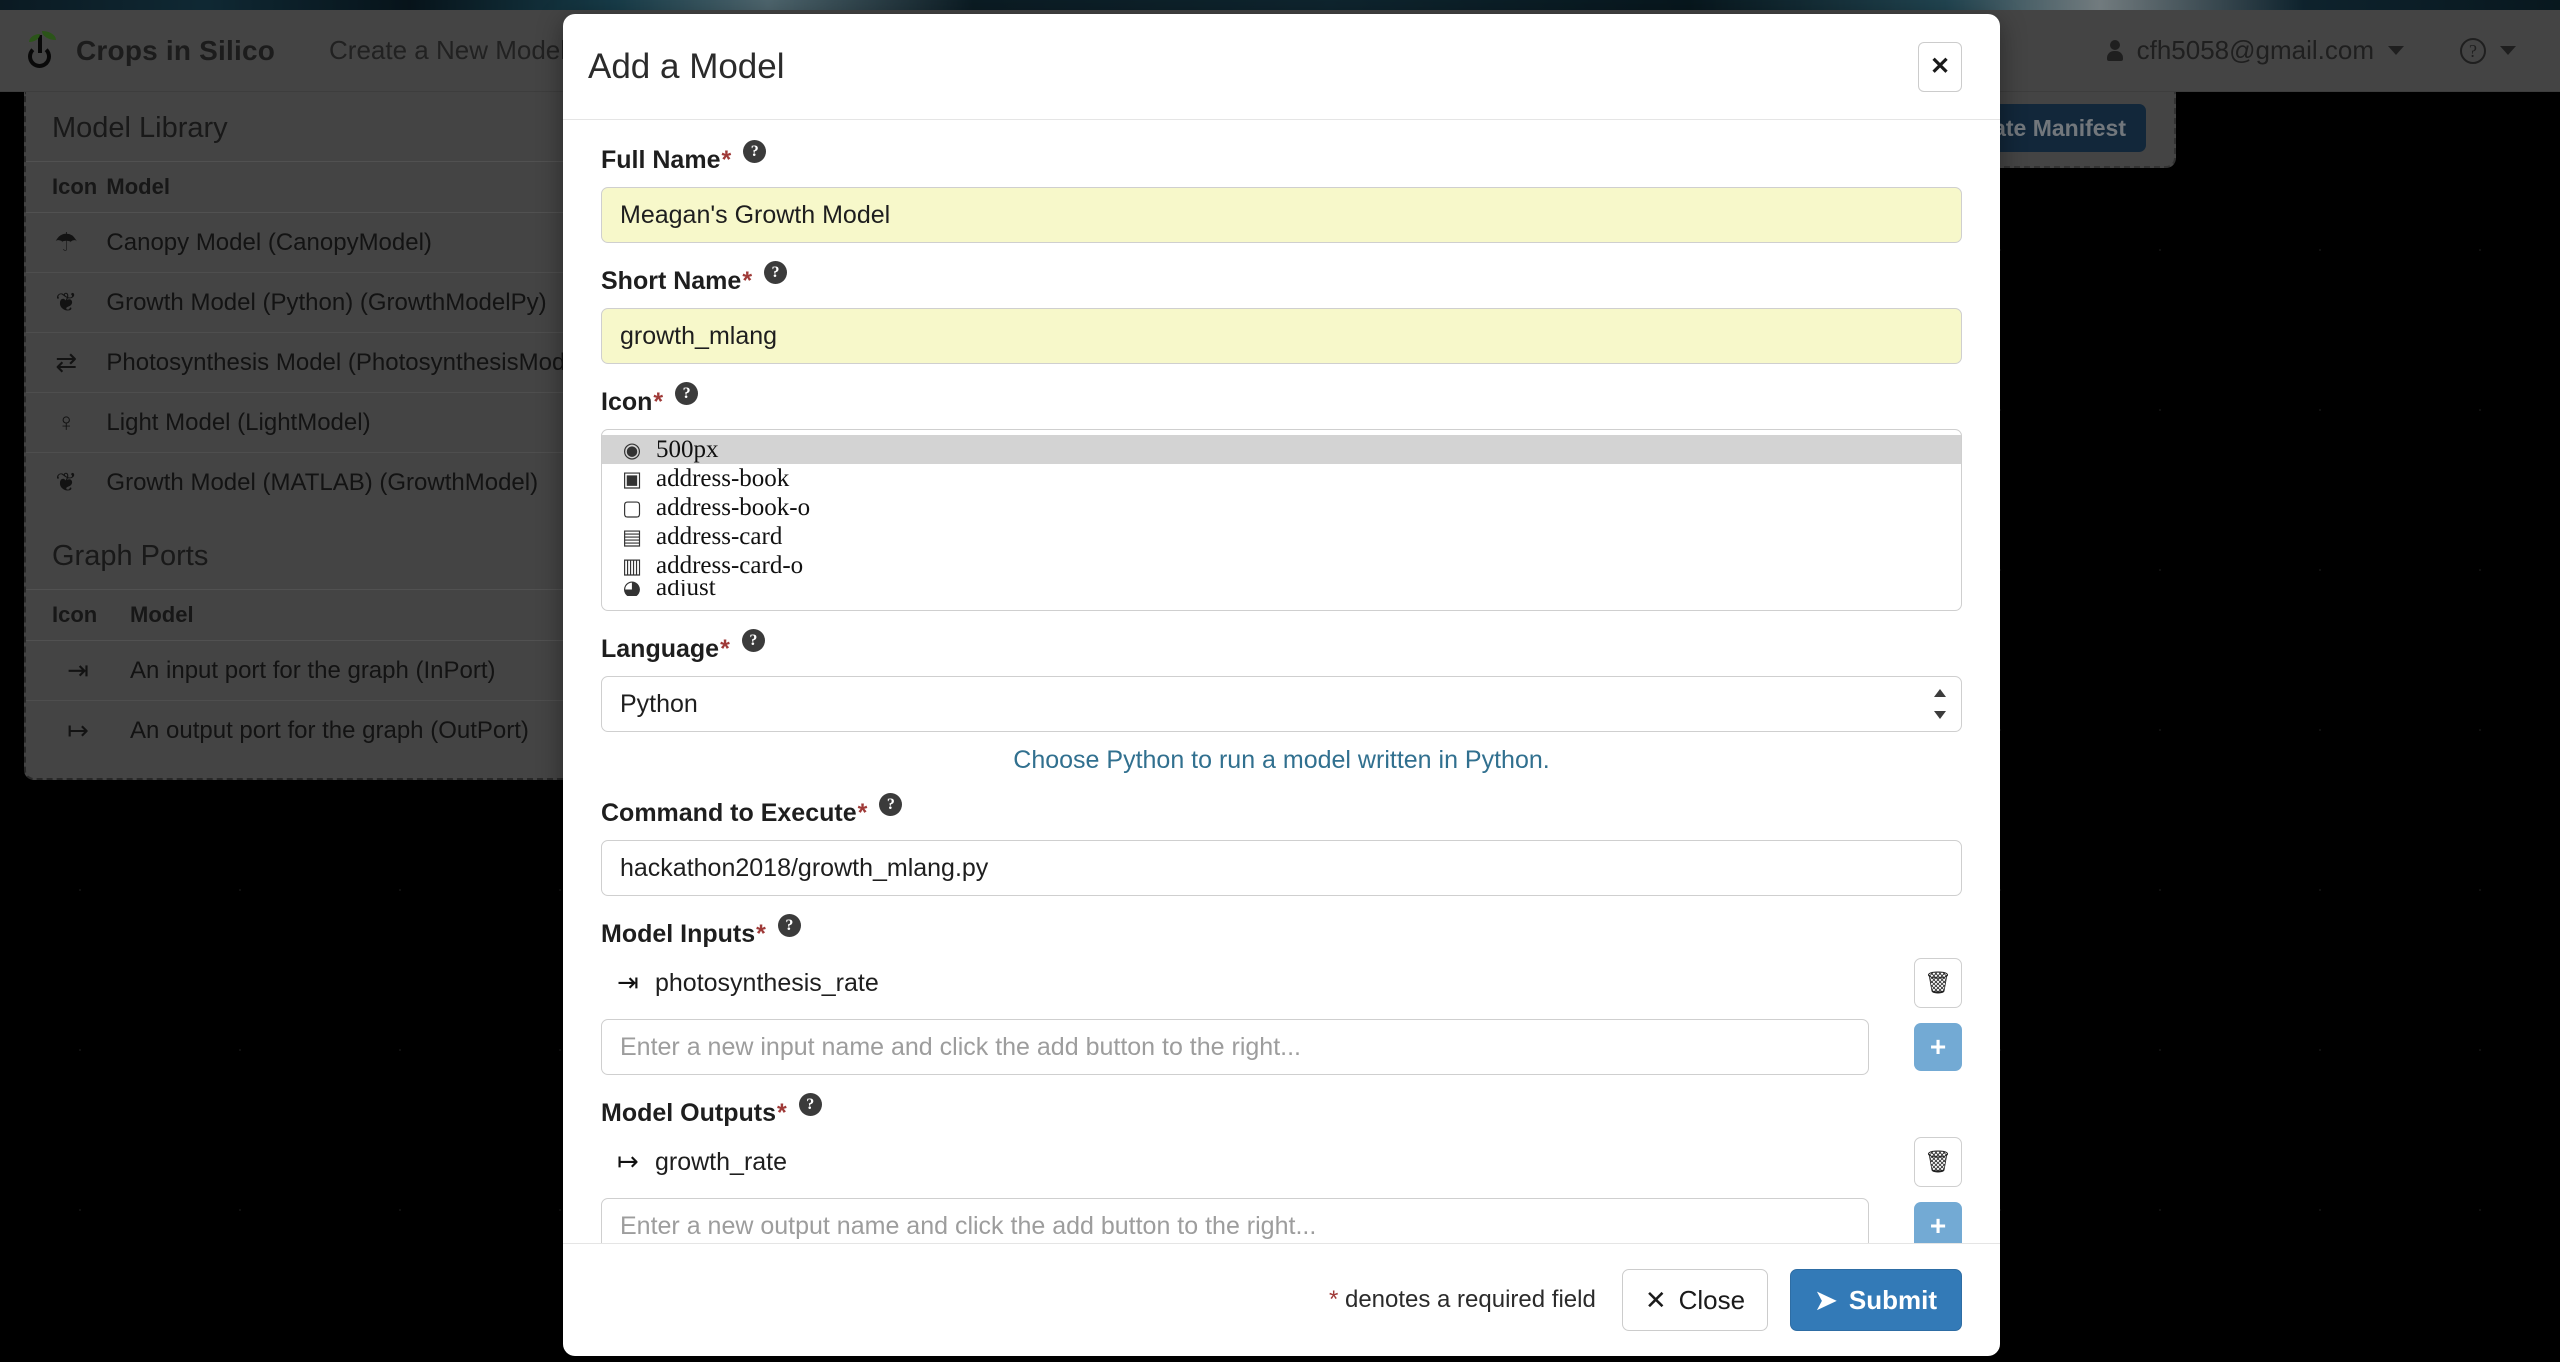 This screenshot has height=1362, width=2560. What do you see at coordinates (1281, 565) in the screenshot?
I see `icon-option: ▥ address-card-o` at bounding box center [1281, 565].